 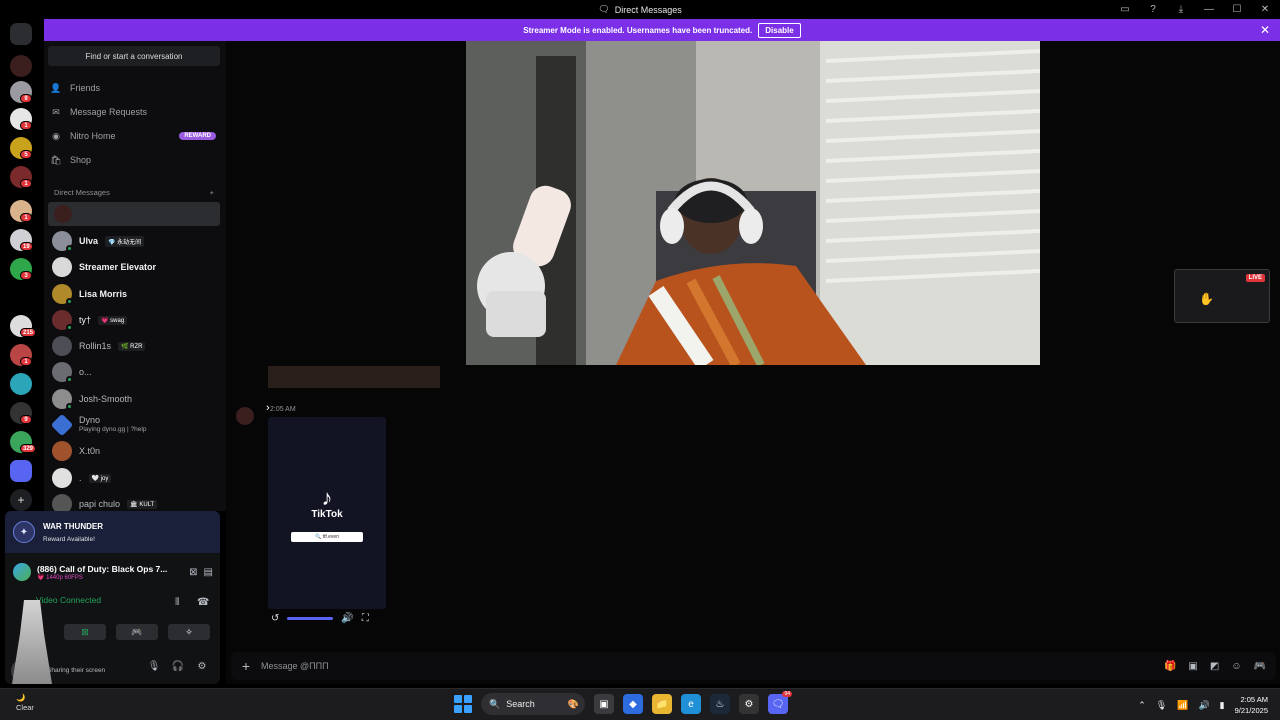 I want to click on help-icon: ?, so click(x=1153, y=9).